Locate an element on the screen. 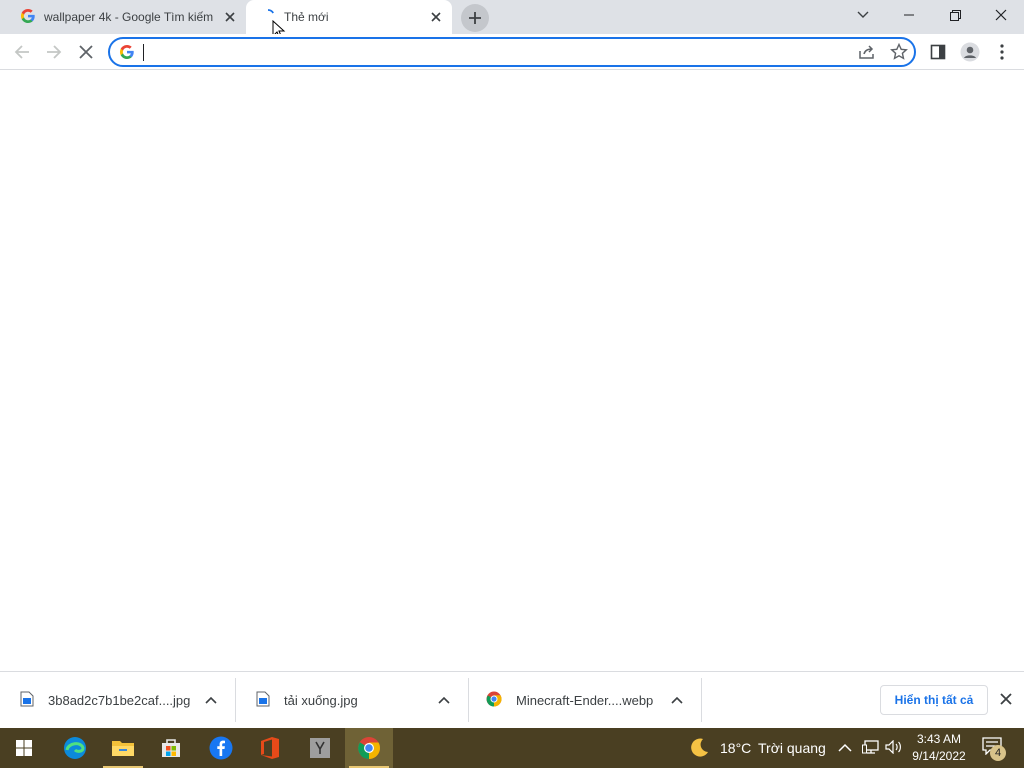 The image size is (1024, 768). clock-time: 3:43 AM is located at coordinates (939, 739).